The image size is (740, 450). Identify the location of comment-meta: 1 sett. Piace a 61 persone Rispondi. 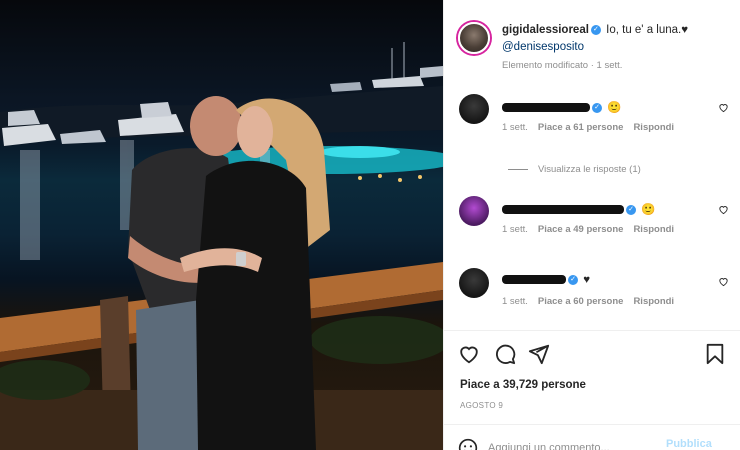
(593, 127).